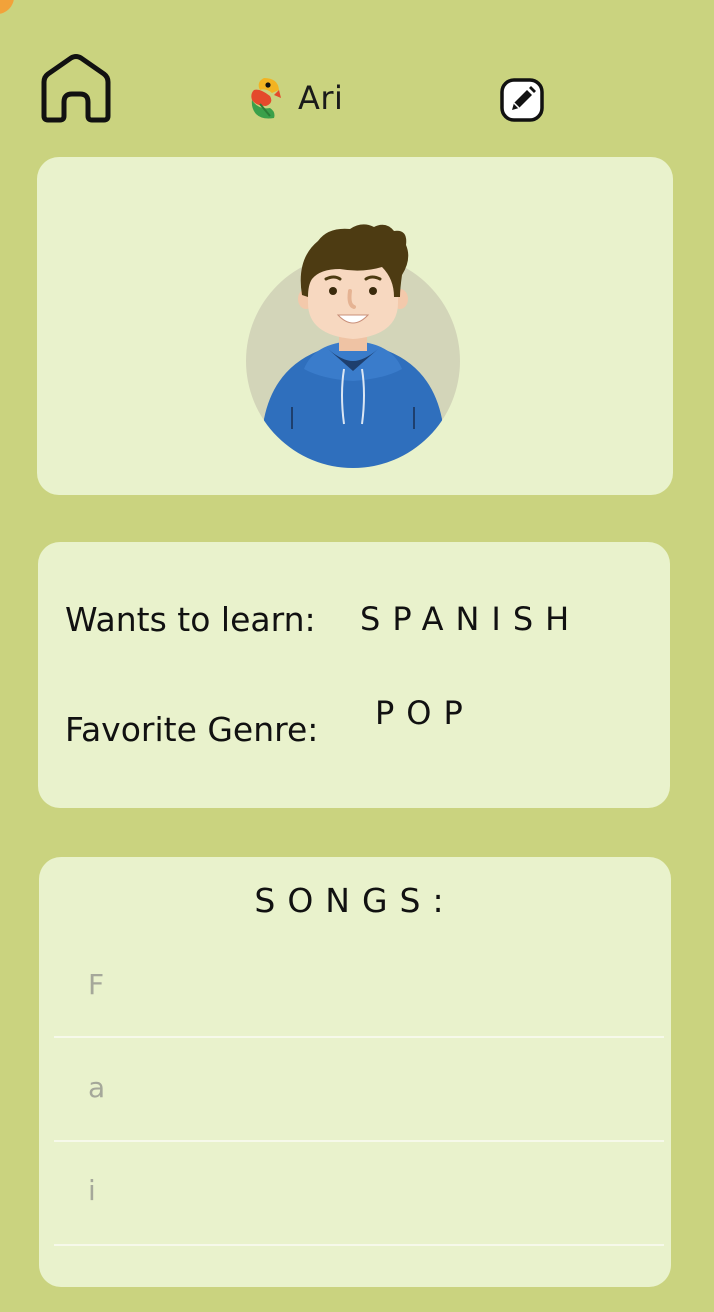  I want to click on home-icon, so click(76, 88).